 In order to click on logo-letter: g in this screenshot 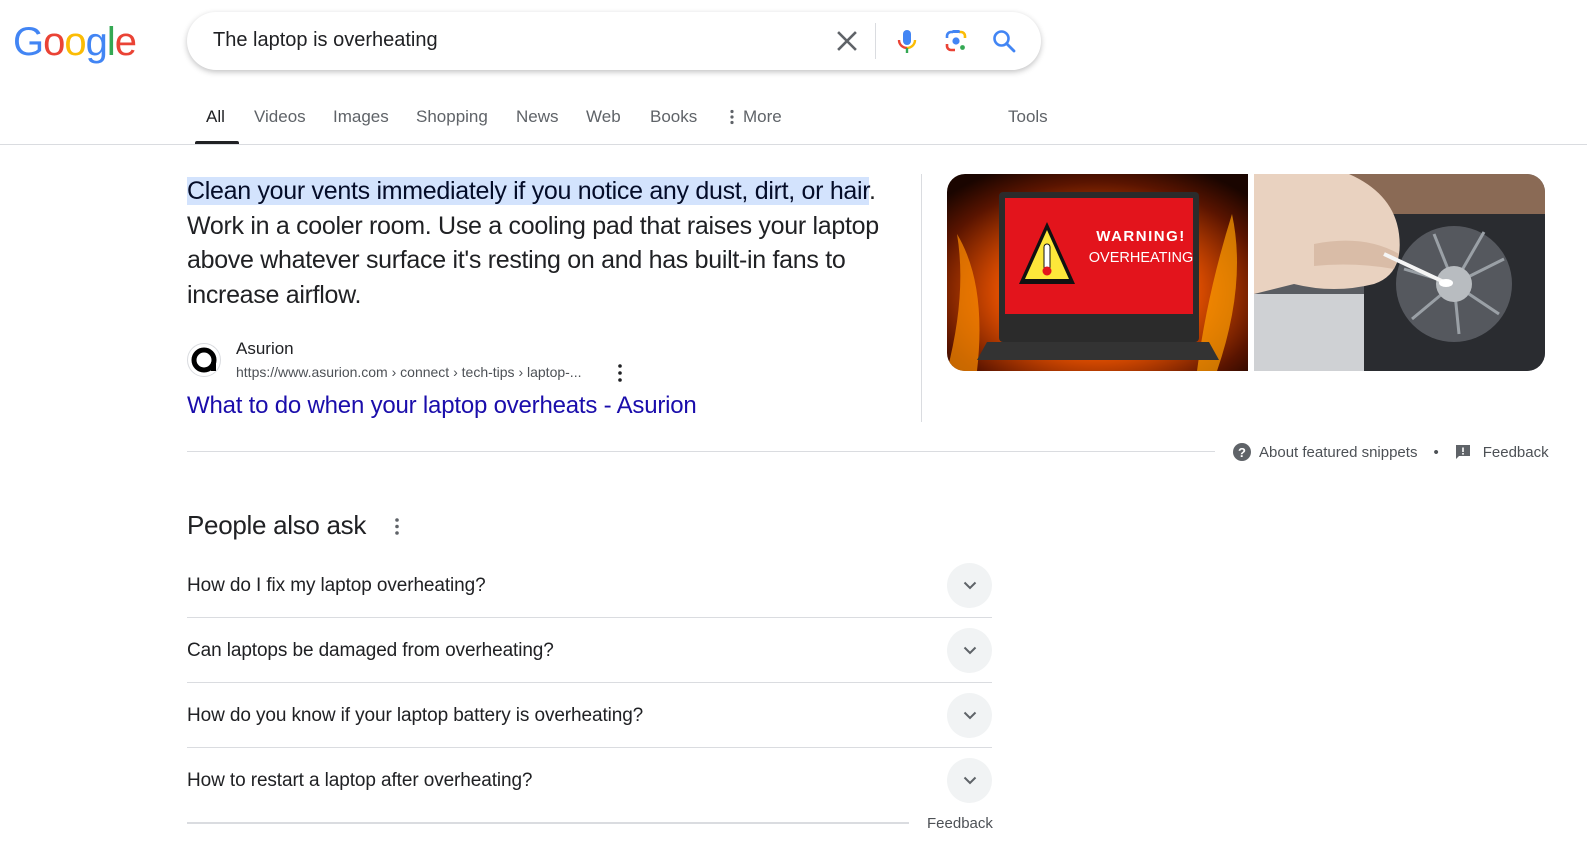, I will do `click(96, 42)`.